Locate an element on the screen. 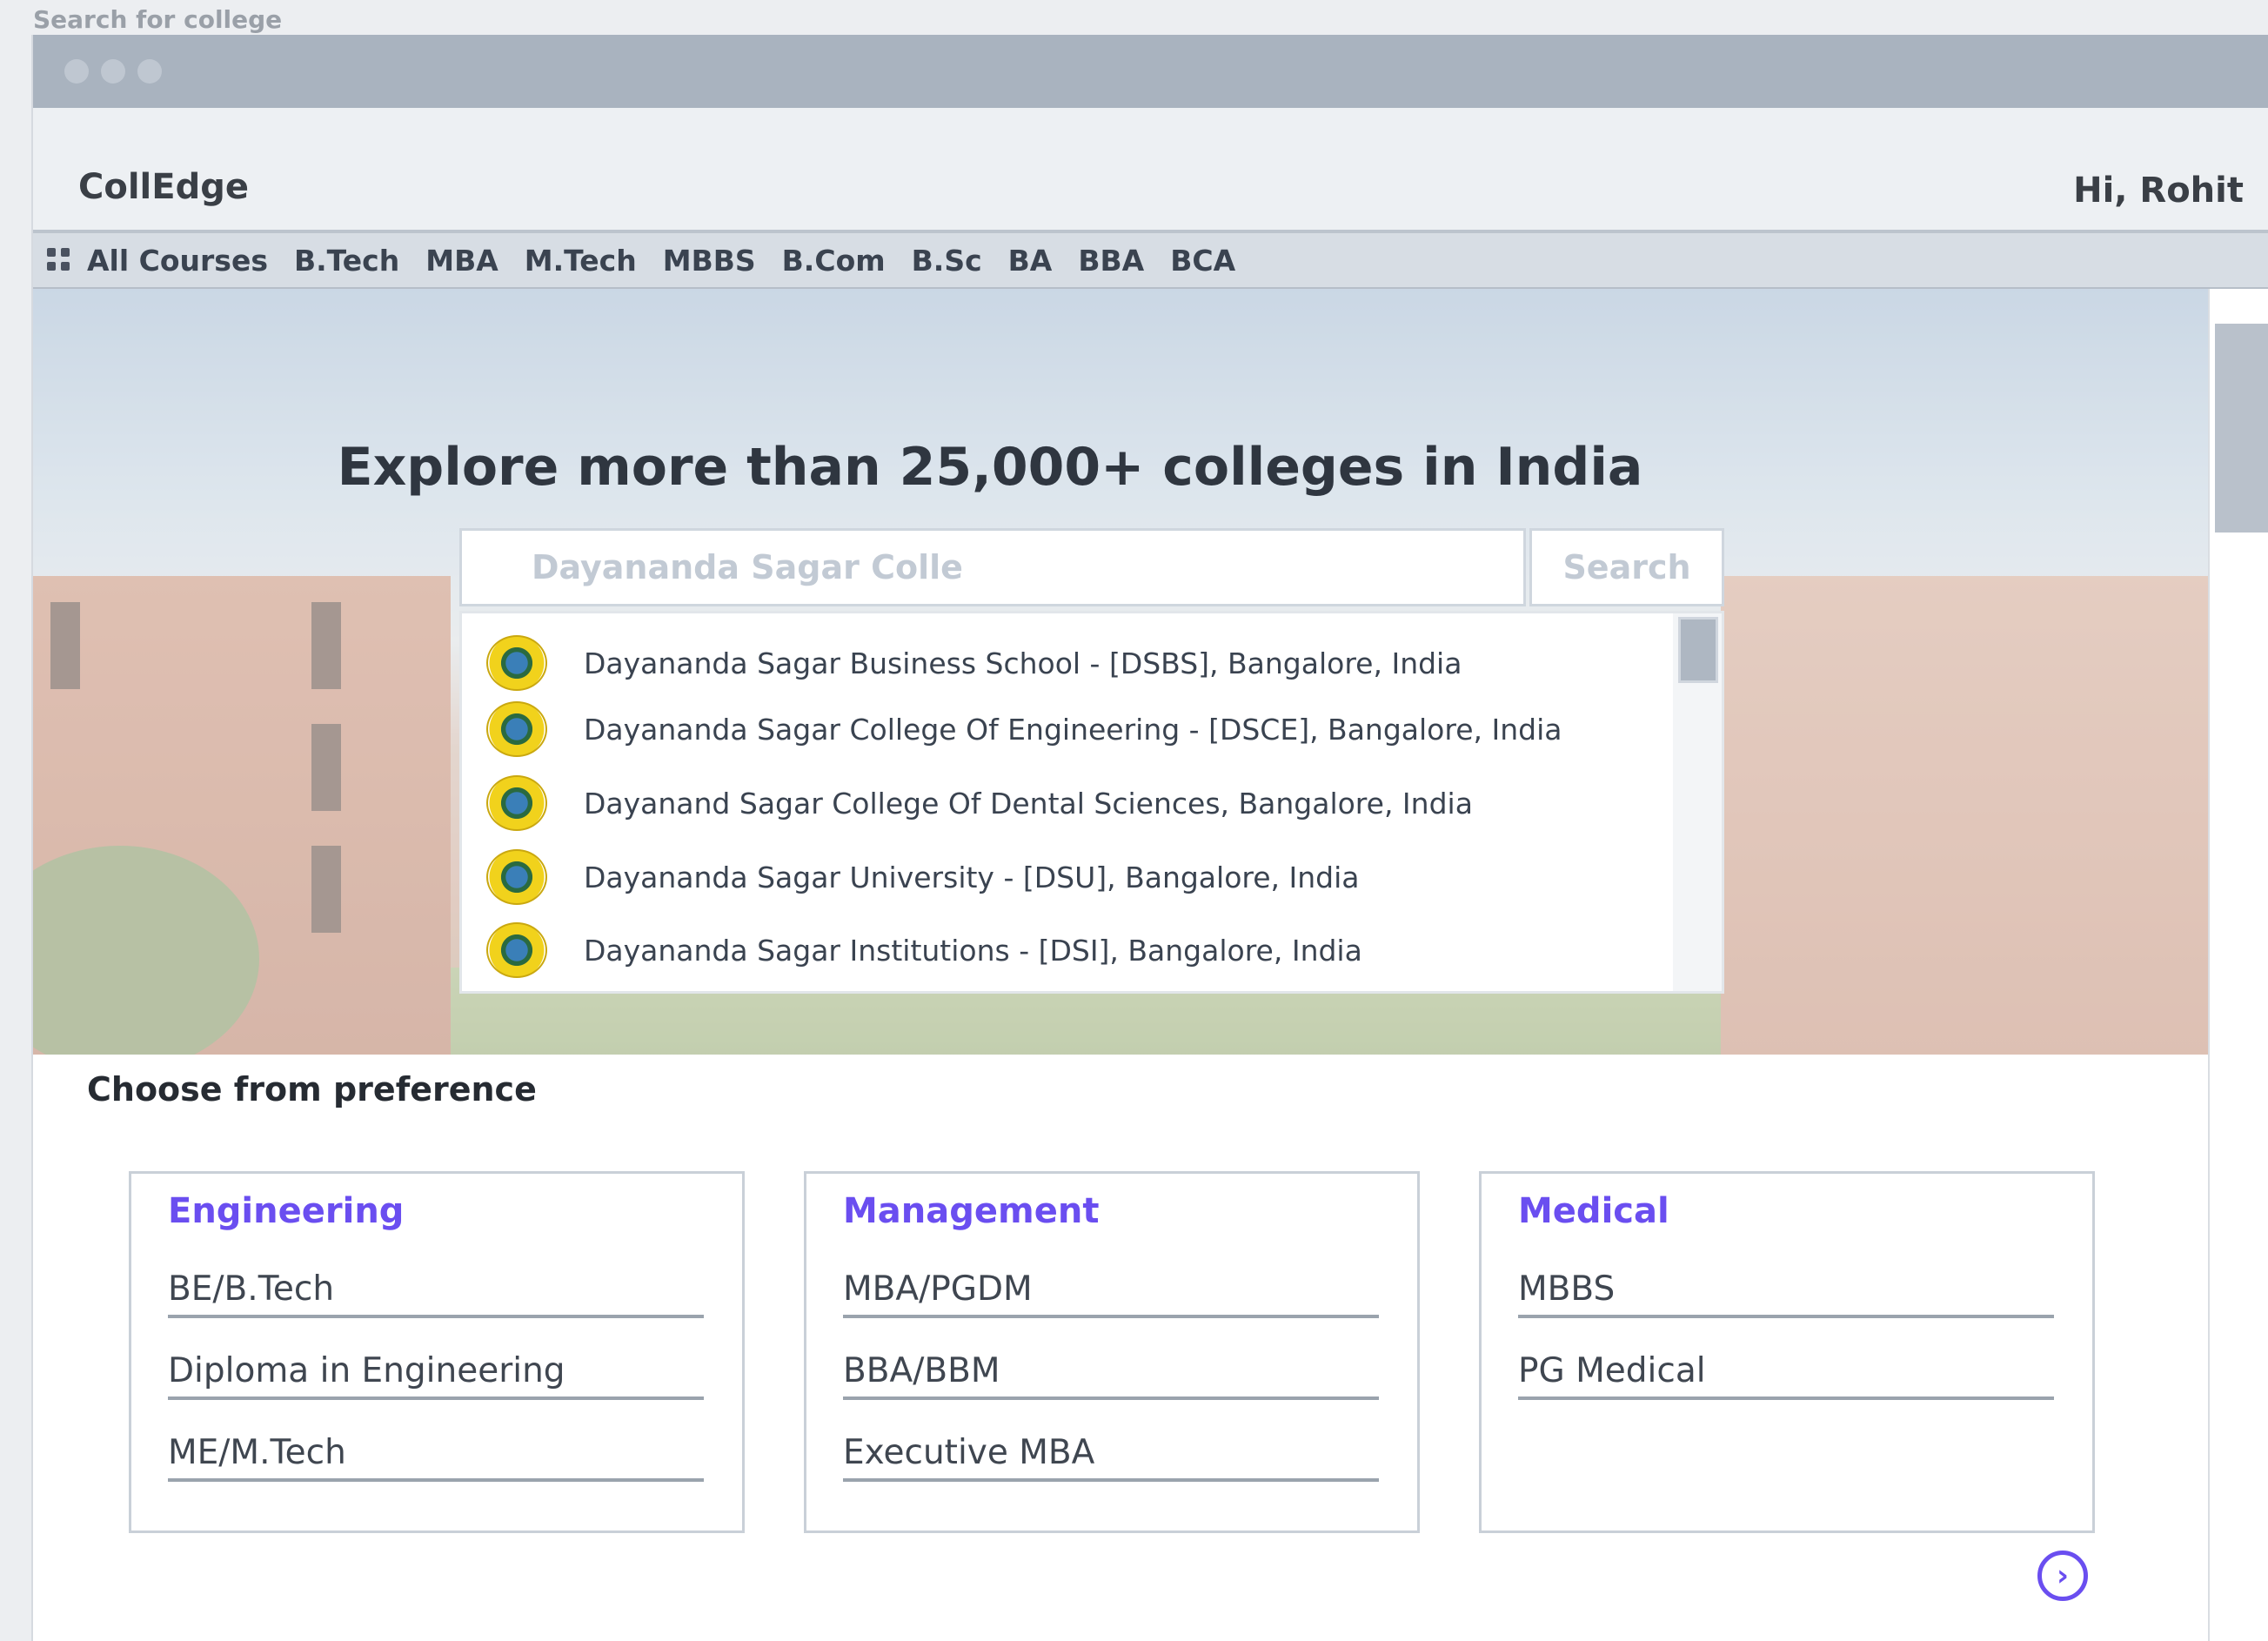 This screenshot has height=1641, width=2268. course-link: Diploma in Engineering is located at coordinates (436, 1373).